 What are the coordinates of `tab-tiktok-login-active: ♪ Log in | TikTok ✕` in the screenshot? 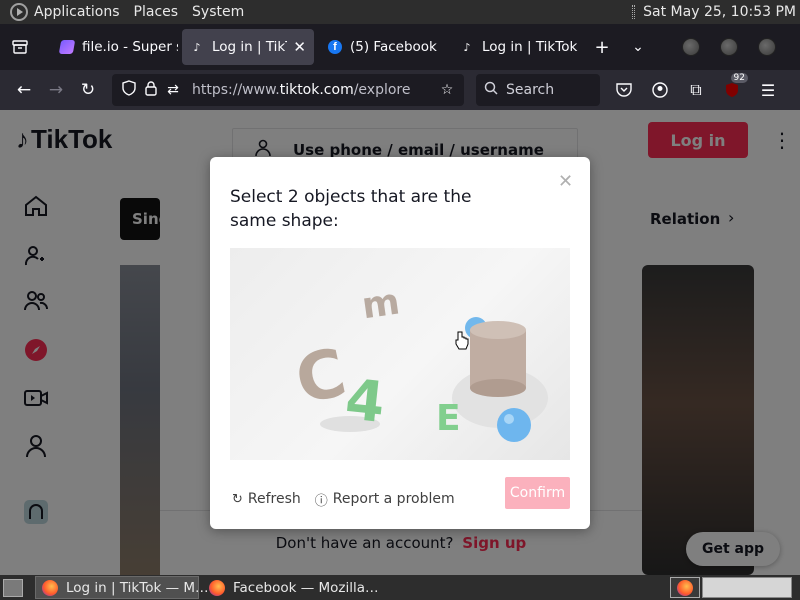 It's located at (248, 47).